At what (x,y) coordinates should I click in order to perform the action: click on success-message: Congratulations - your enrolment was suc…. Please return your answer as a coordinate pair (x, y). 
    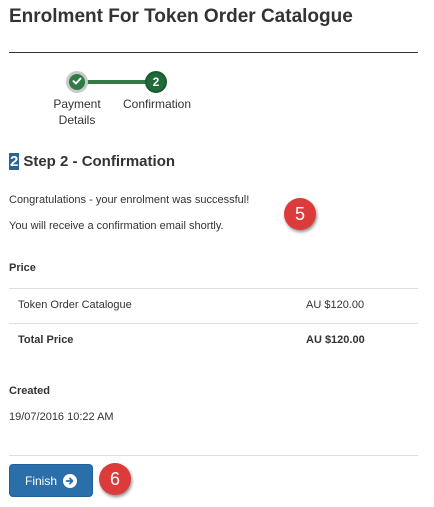
    Looking at the image, I should click on (129, 200).